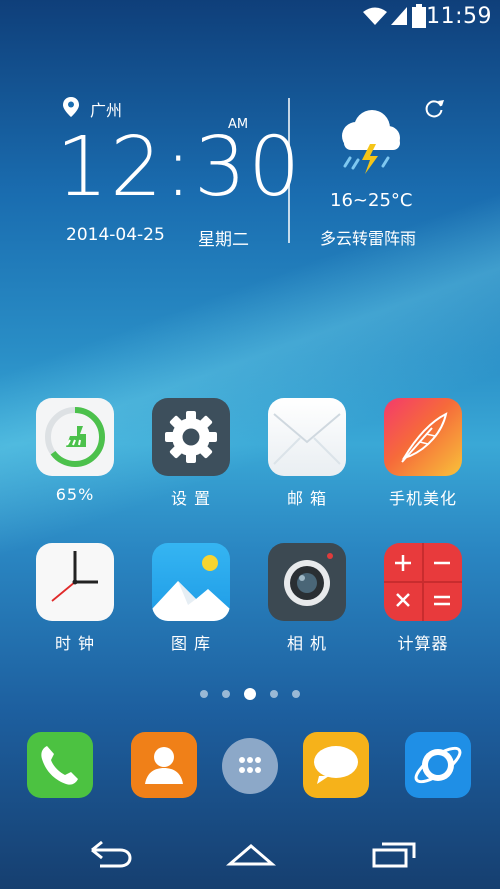 The height and width of the screenshot is (889, 500). I want to click on location-icon, so click(71, 107).